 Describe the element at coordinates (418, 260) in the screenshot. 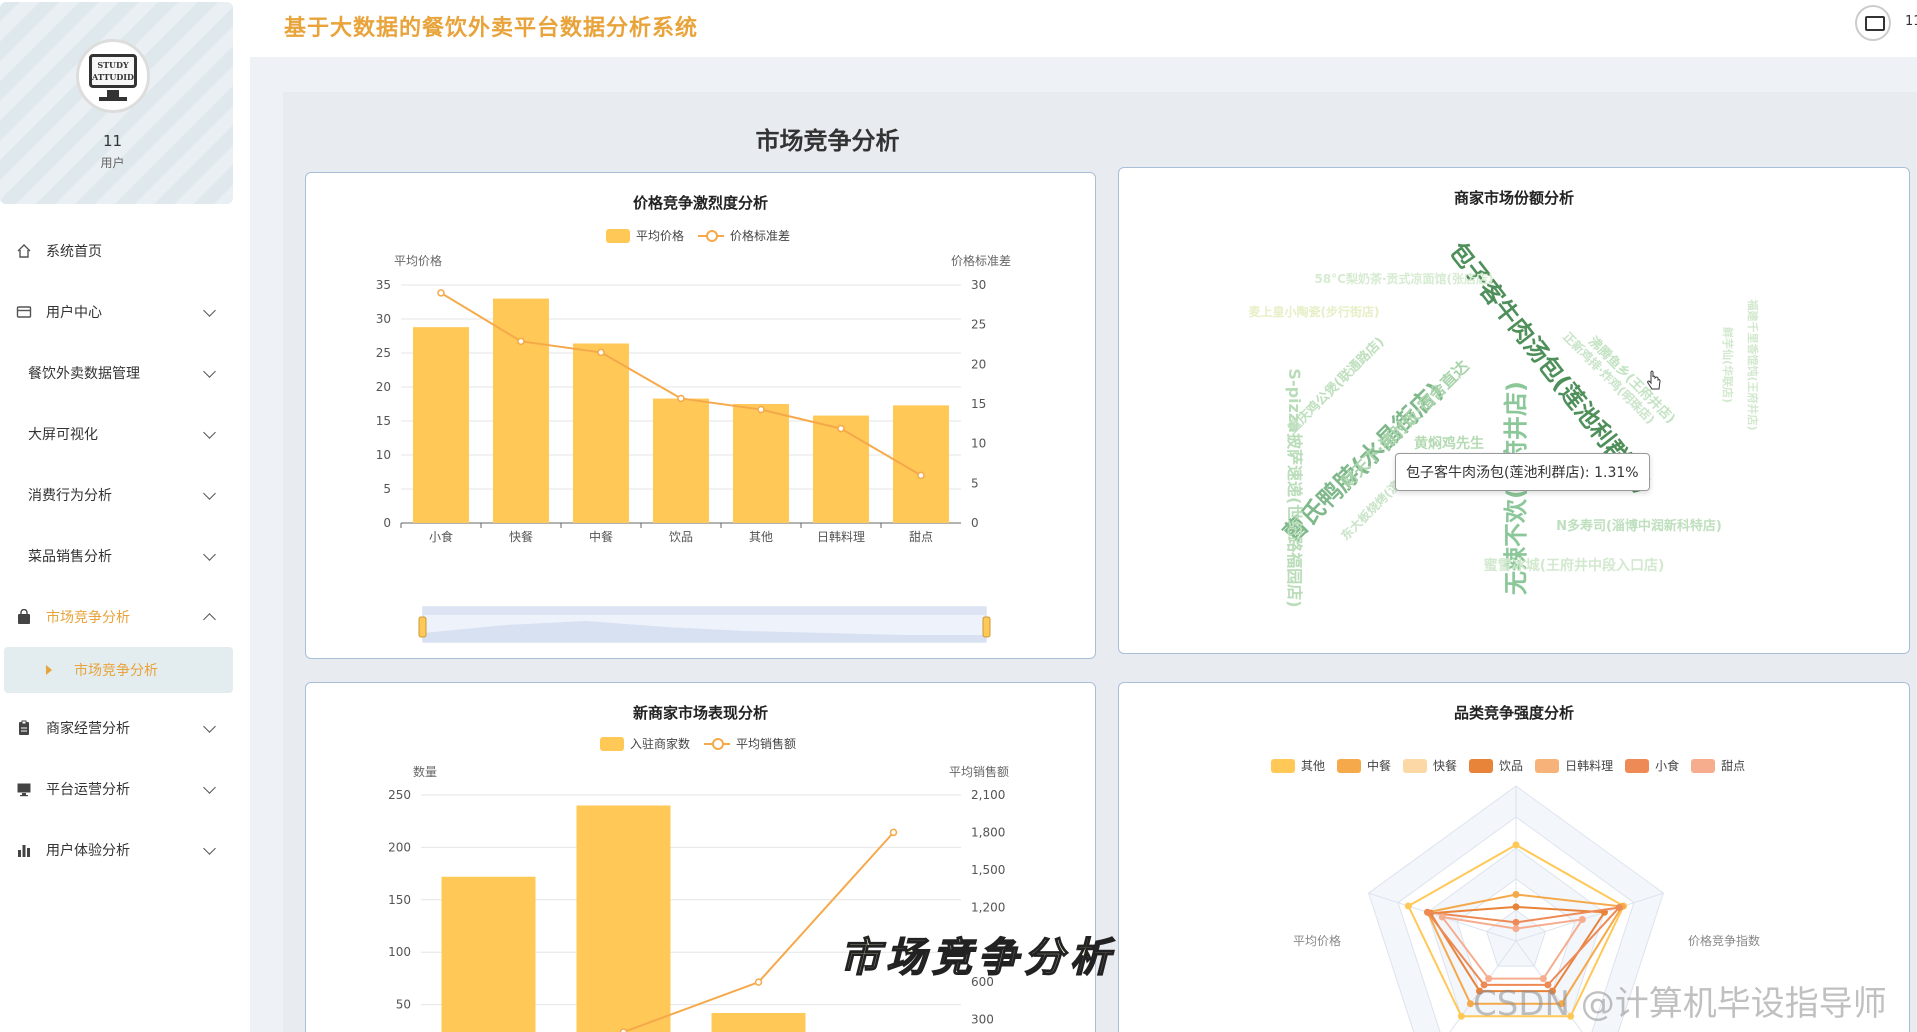

I see `y-axis-left-label: 平均价格` at that location.